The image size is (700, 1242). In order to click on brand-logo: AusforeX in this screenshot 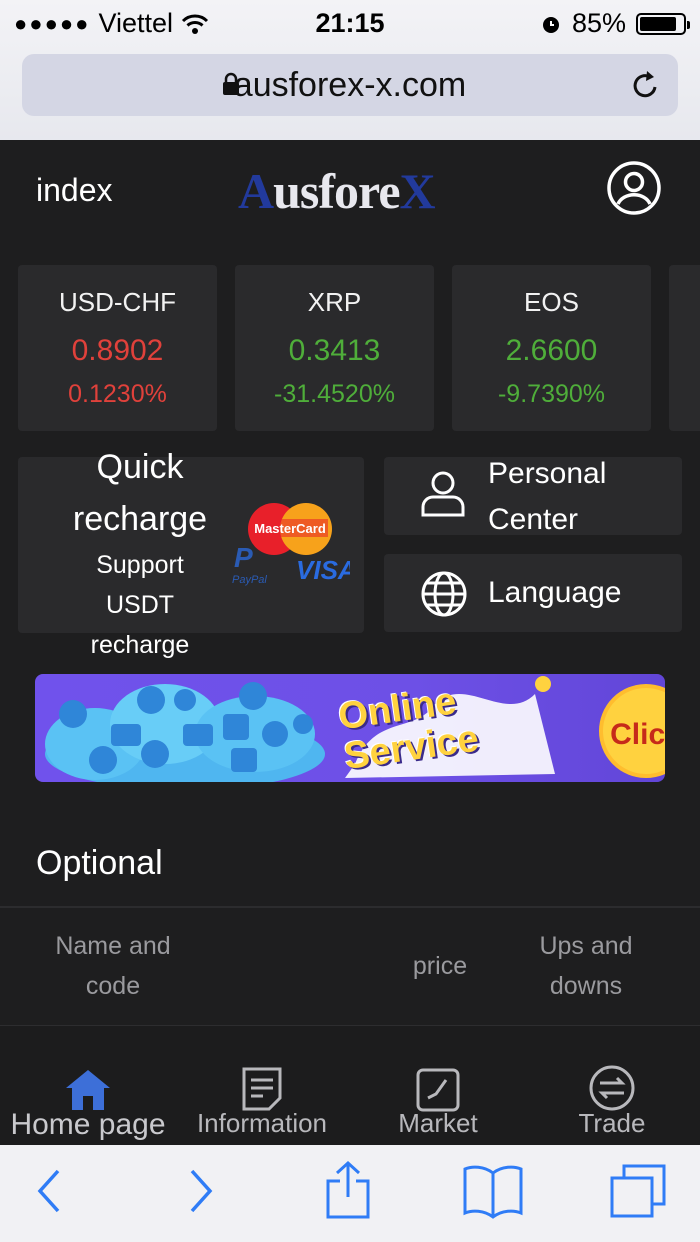, I will do `click(337, 191)`.